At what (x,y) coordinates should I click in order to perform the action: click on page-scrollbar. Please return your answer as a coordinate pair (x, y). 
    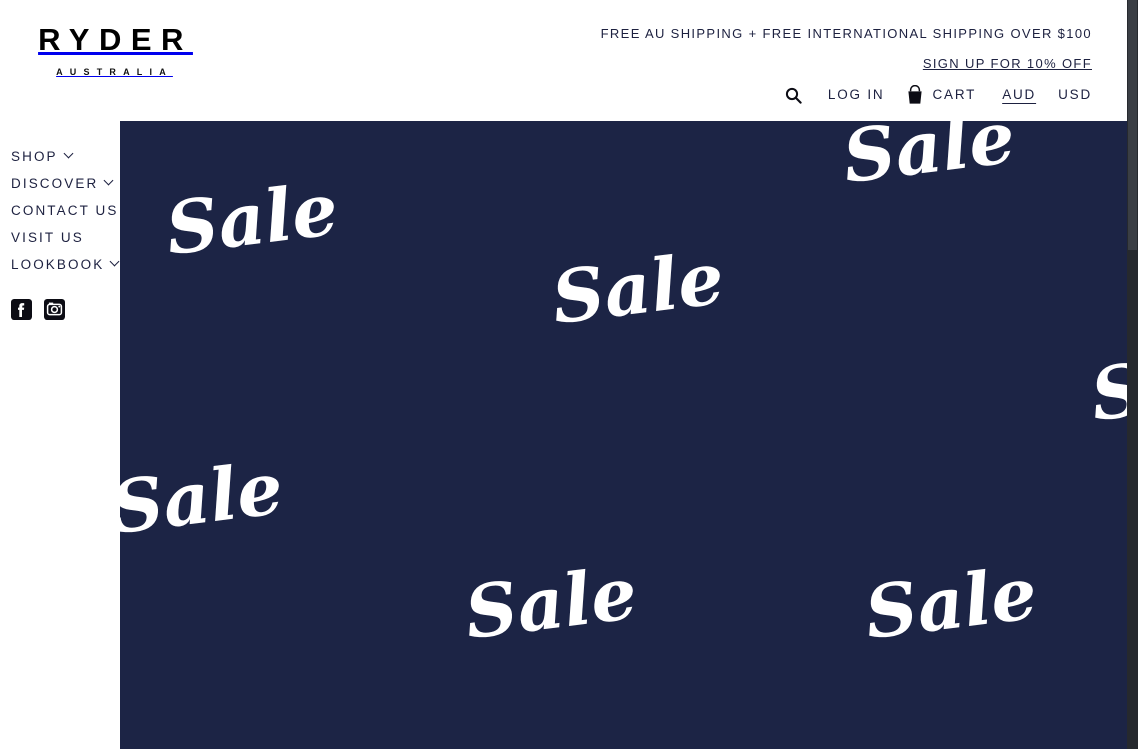
    Looking at the image, I should click on (1132, 374).